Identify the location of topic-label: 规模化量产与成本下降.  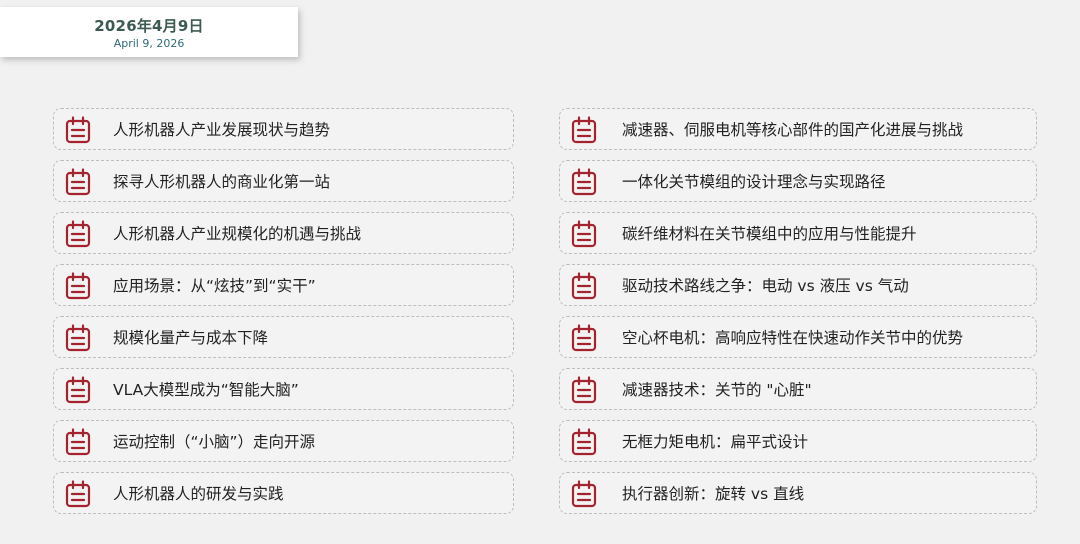
(191, 338).